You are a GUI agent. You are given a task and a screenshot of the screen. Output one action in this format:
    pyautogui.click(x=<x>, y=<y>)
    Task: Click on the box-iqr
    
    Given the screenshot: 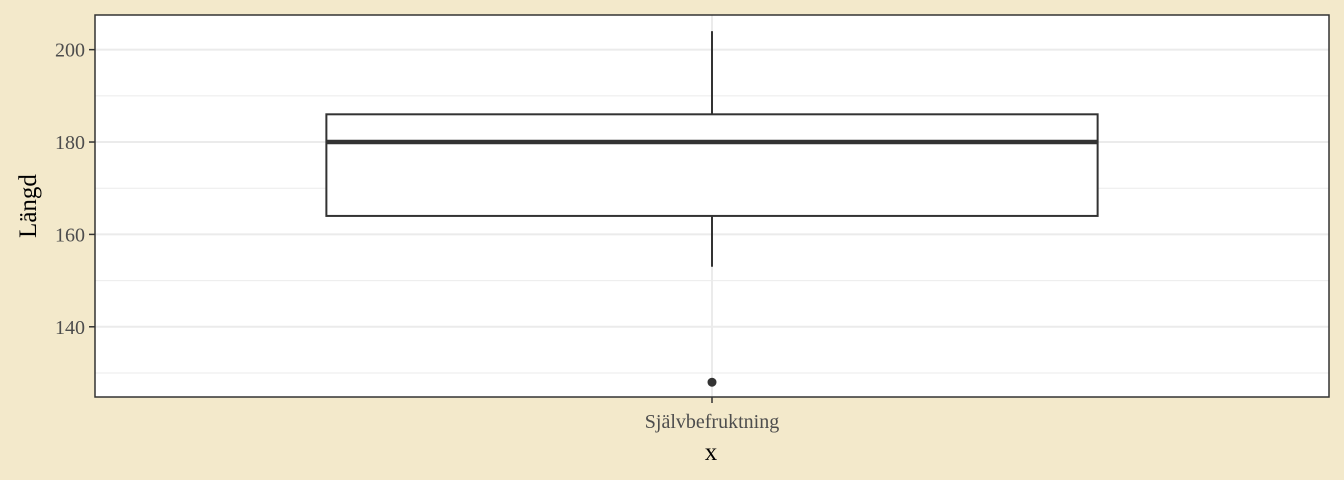 What is the action you would take?
    pyautogui.click(x=712, y=165)
    